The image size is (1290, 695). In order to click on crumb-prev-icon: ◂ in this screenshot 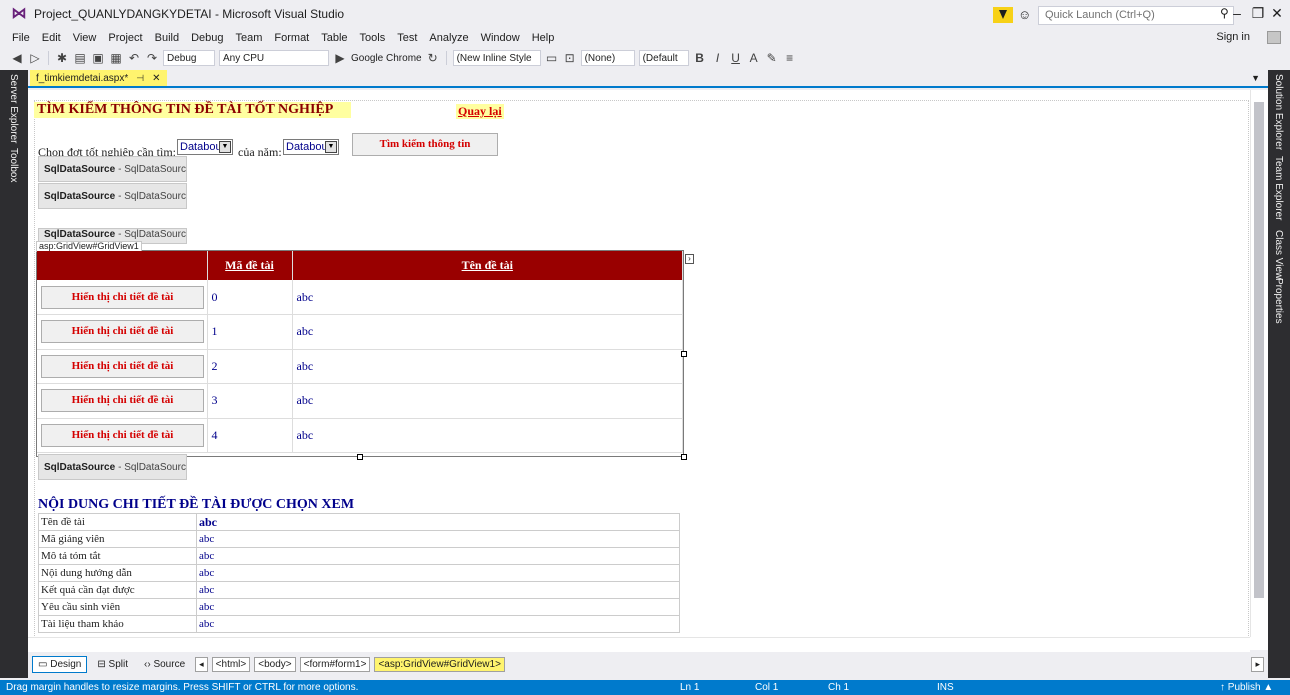, I will do `click(201, 664)`.